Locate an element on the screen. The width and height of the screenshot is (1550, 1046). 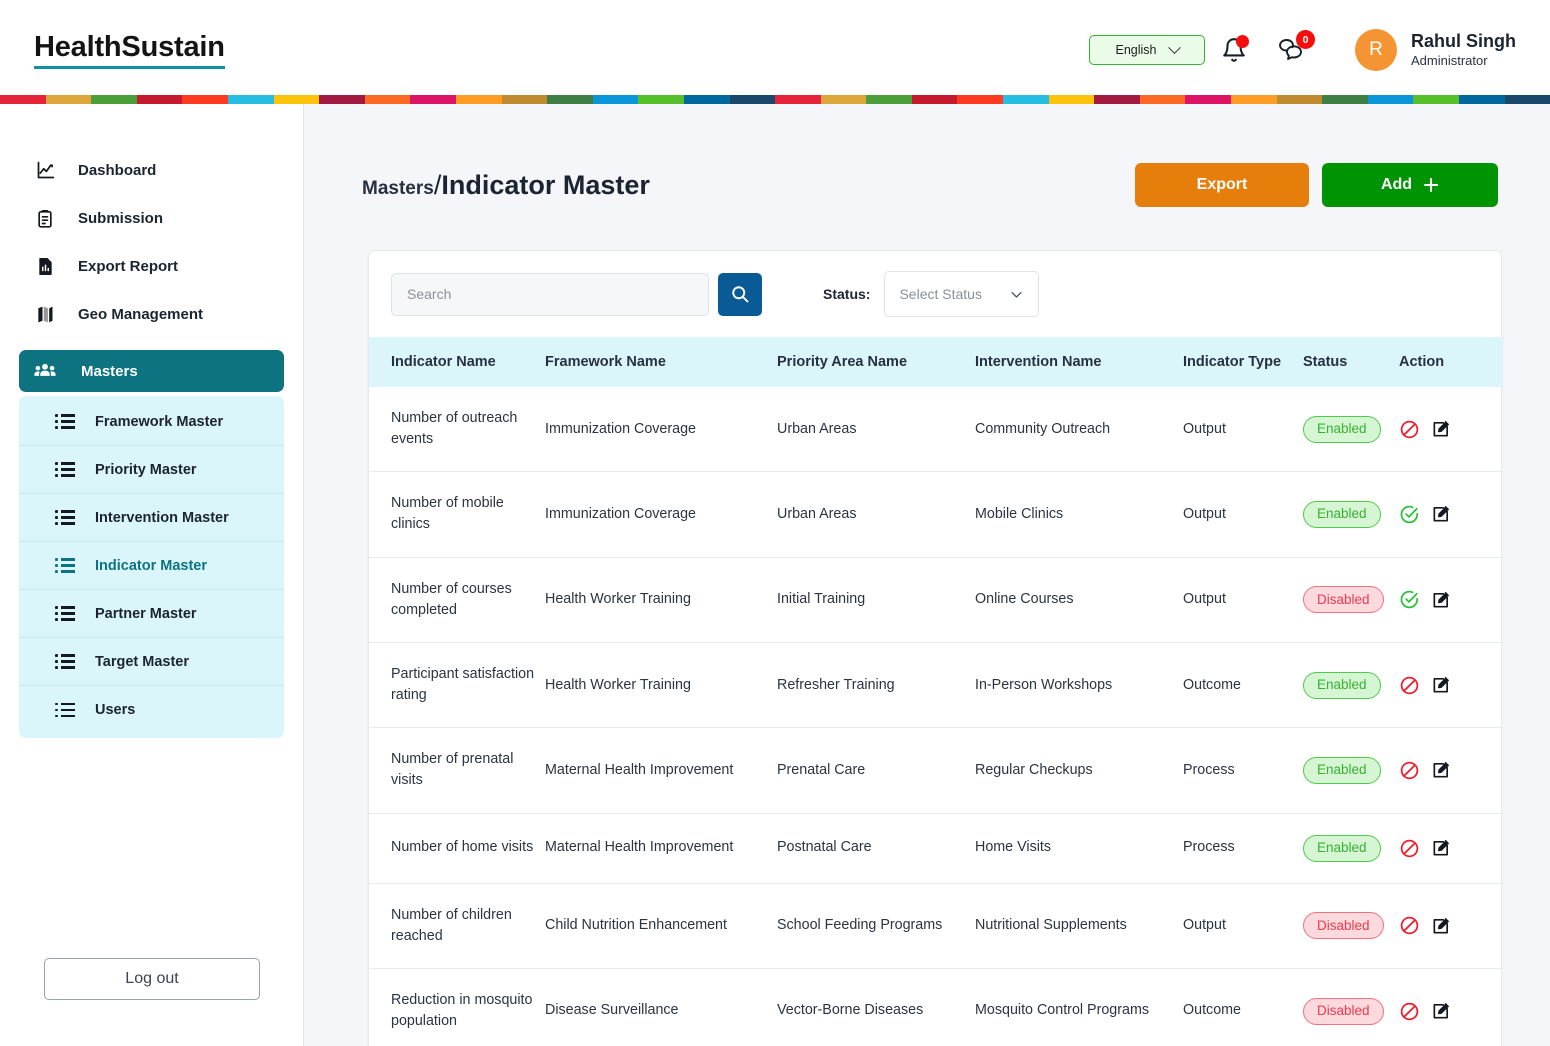
breadcrumb: Masters / Indicator Master is located at coordinates (506, 185).